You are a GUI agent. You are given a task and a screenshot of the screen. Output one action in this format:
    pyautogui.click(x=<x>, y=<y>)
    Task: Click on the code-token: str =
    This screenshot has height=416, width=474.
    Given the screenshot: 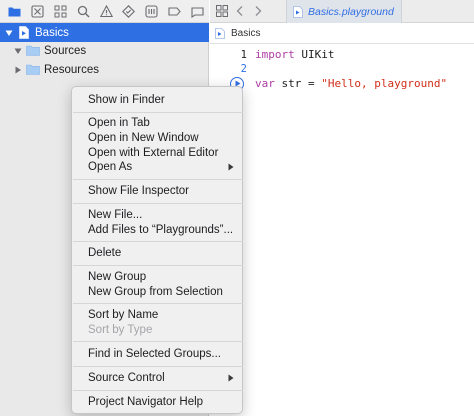 What is the action you would take?
    pyautogui.click(x=298, y=83)
    